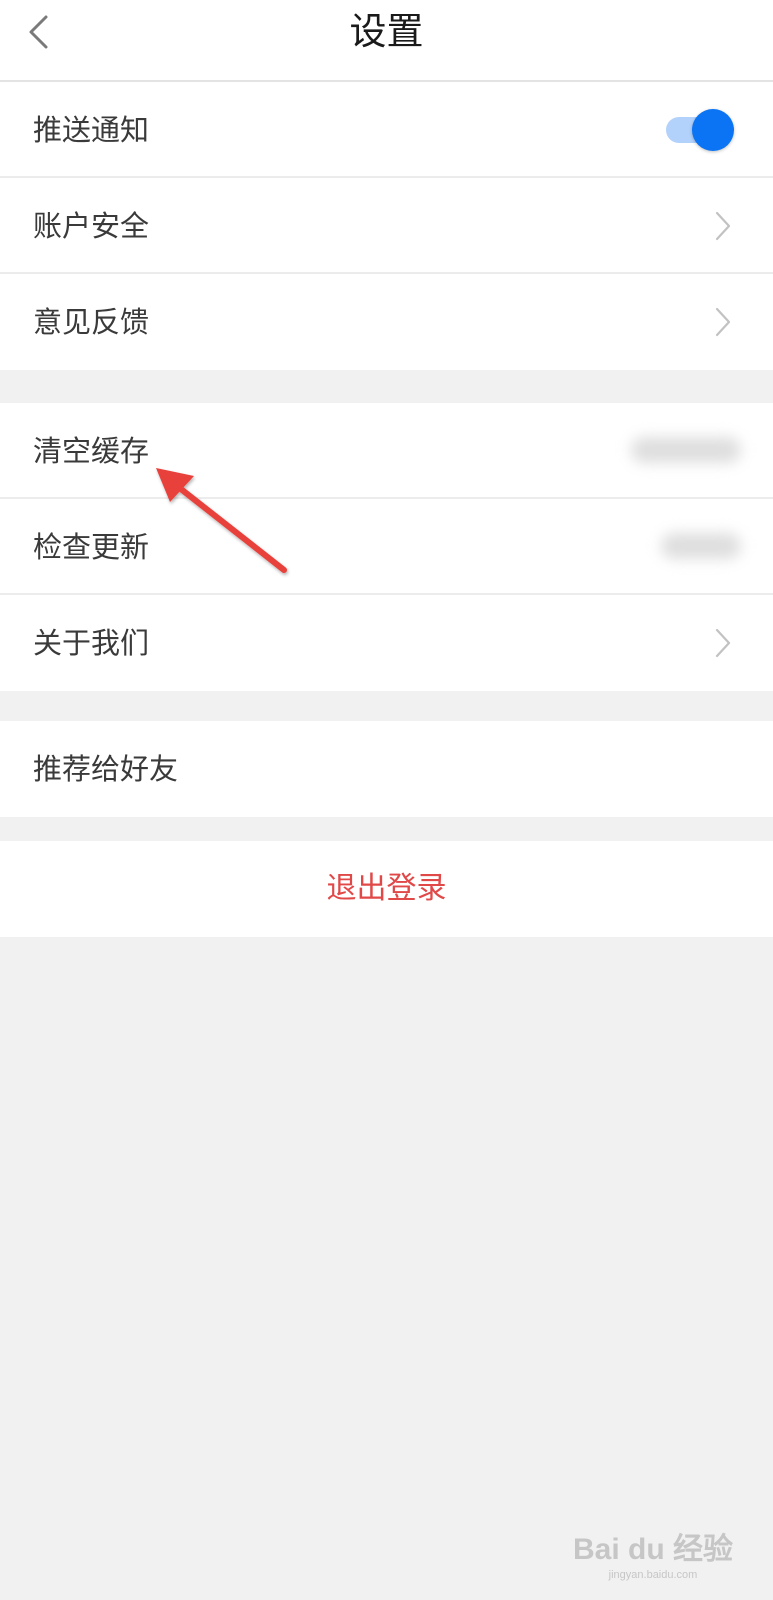 This screenshot has height=1600, width=773. What do you see at coordinates (91, 547) in the screenshot?
I see `row-label: 检查更新` at bounding box center [91, 547].